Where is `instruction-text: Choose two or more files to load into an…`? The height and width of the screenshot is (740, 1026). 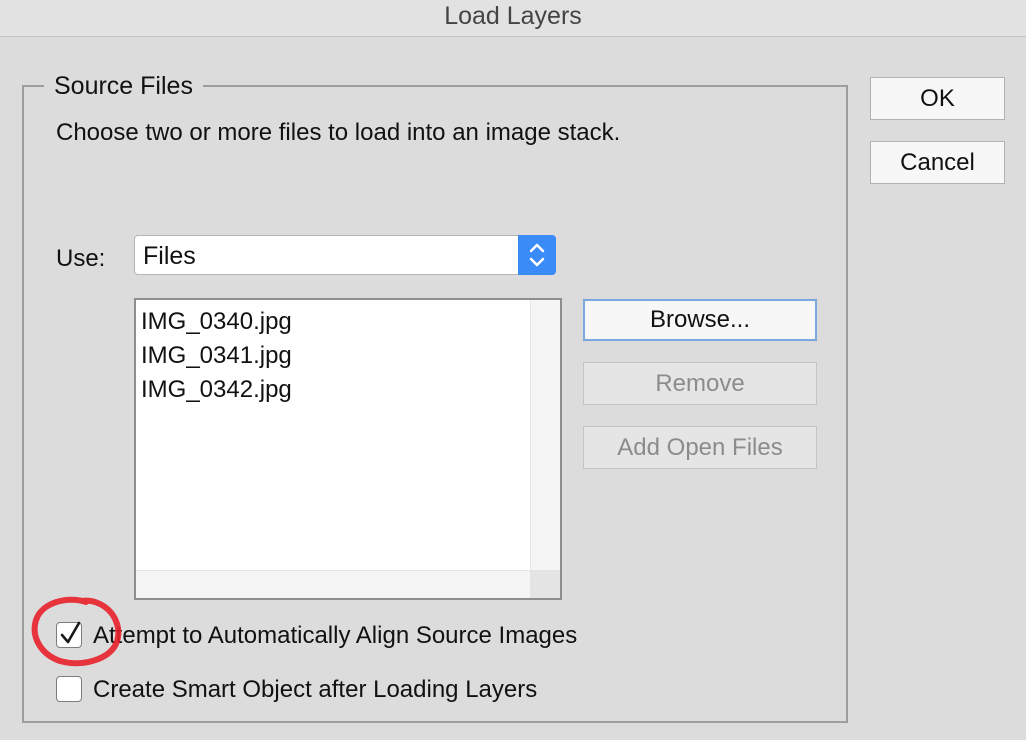
instruction-text: Choose two or more files to load into an… is located at coordinates (338, 132).